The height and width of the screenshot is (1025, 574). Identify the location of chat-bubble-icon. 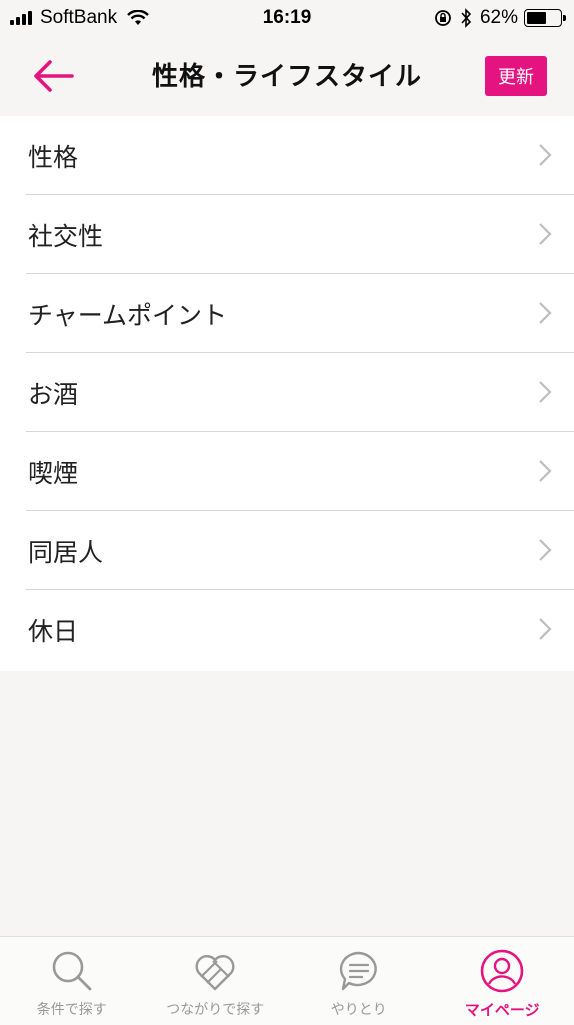
(359, 971).